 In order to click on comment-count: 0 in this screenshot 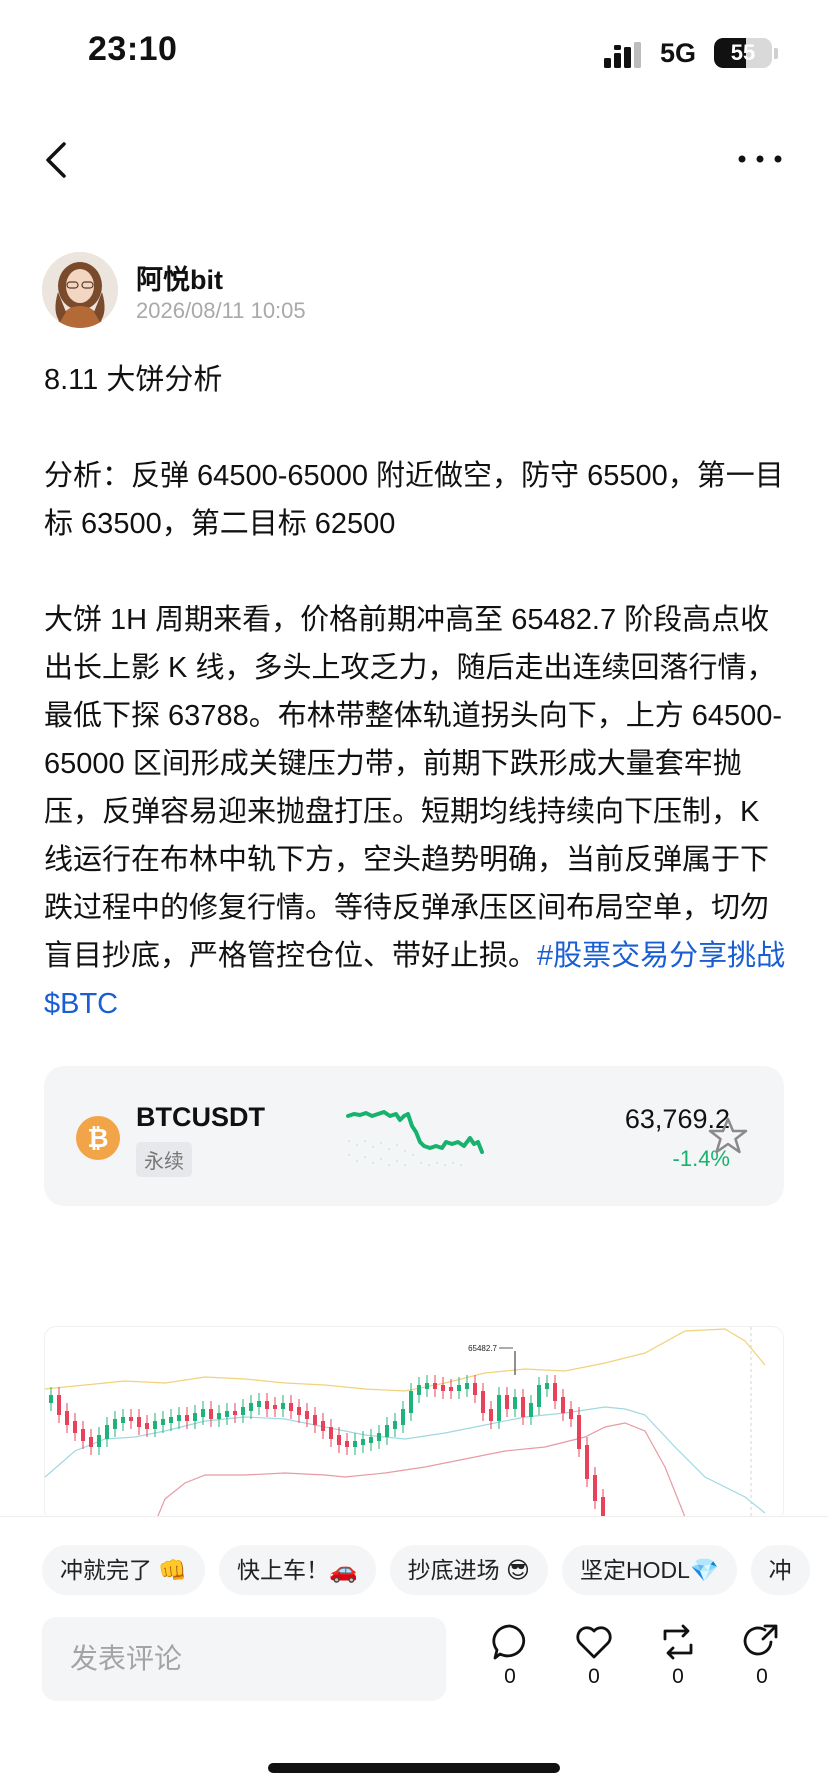, I will do `click(510, 1676)`.